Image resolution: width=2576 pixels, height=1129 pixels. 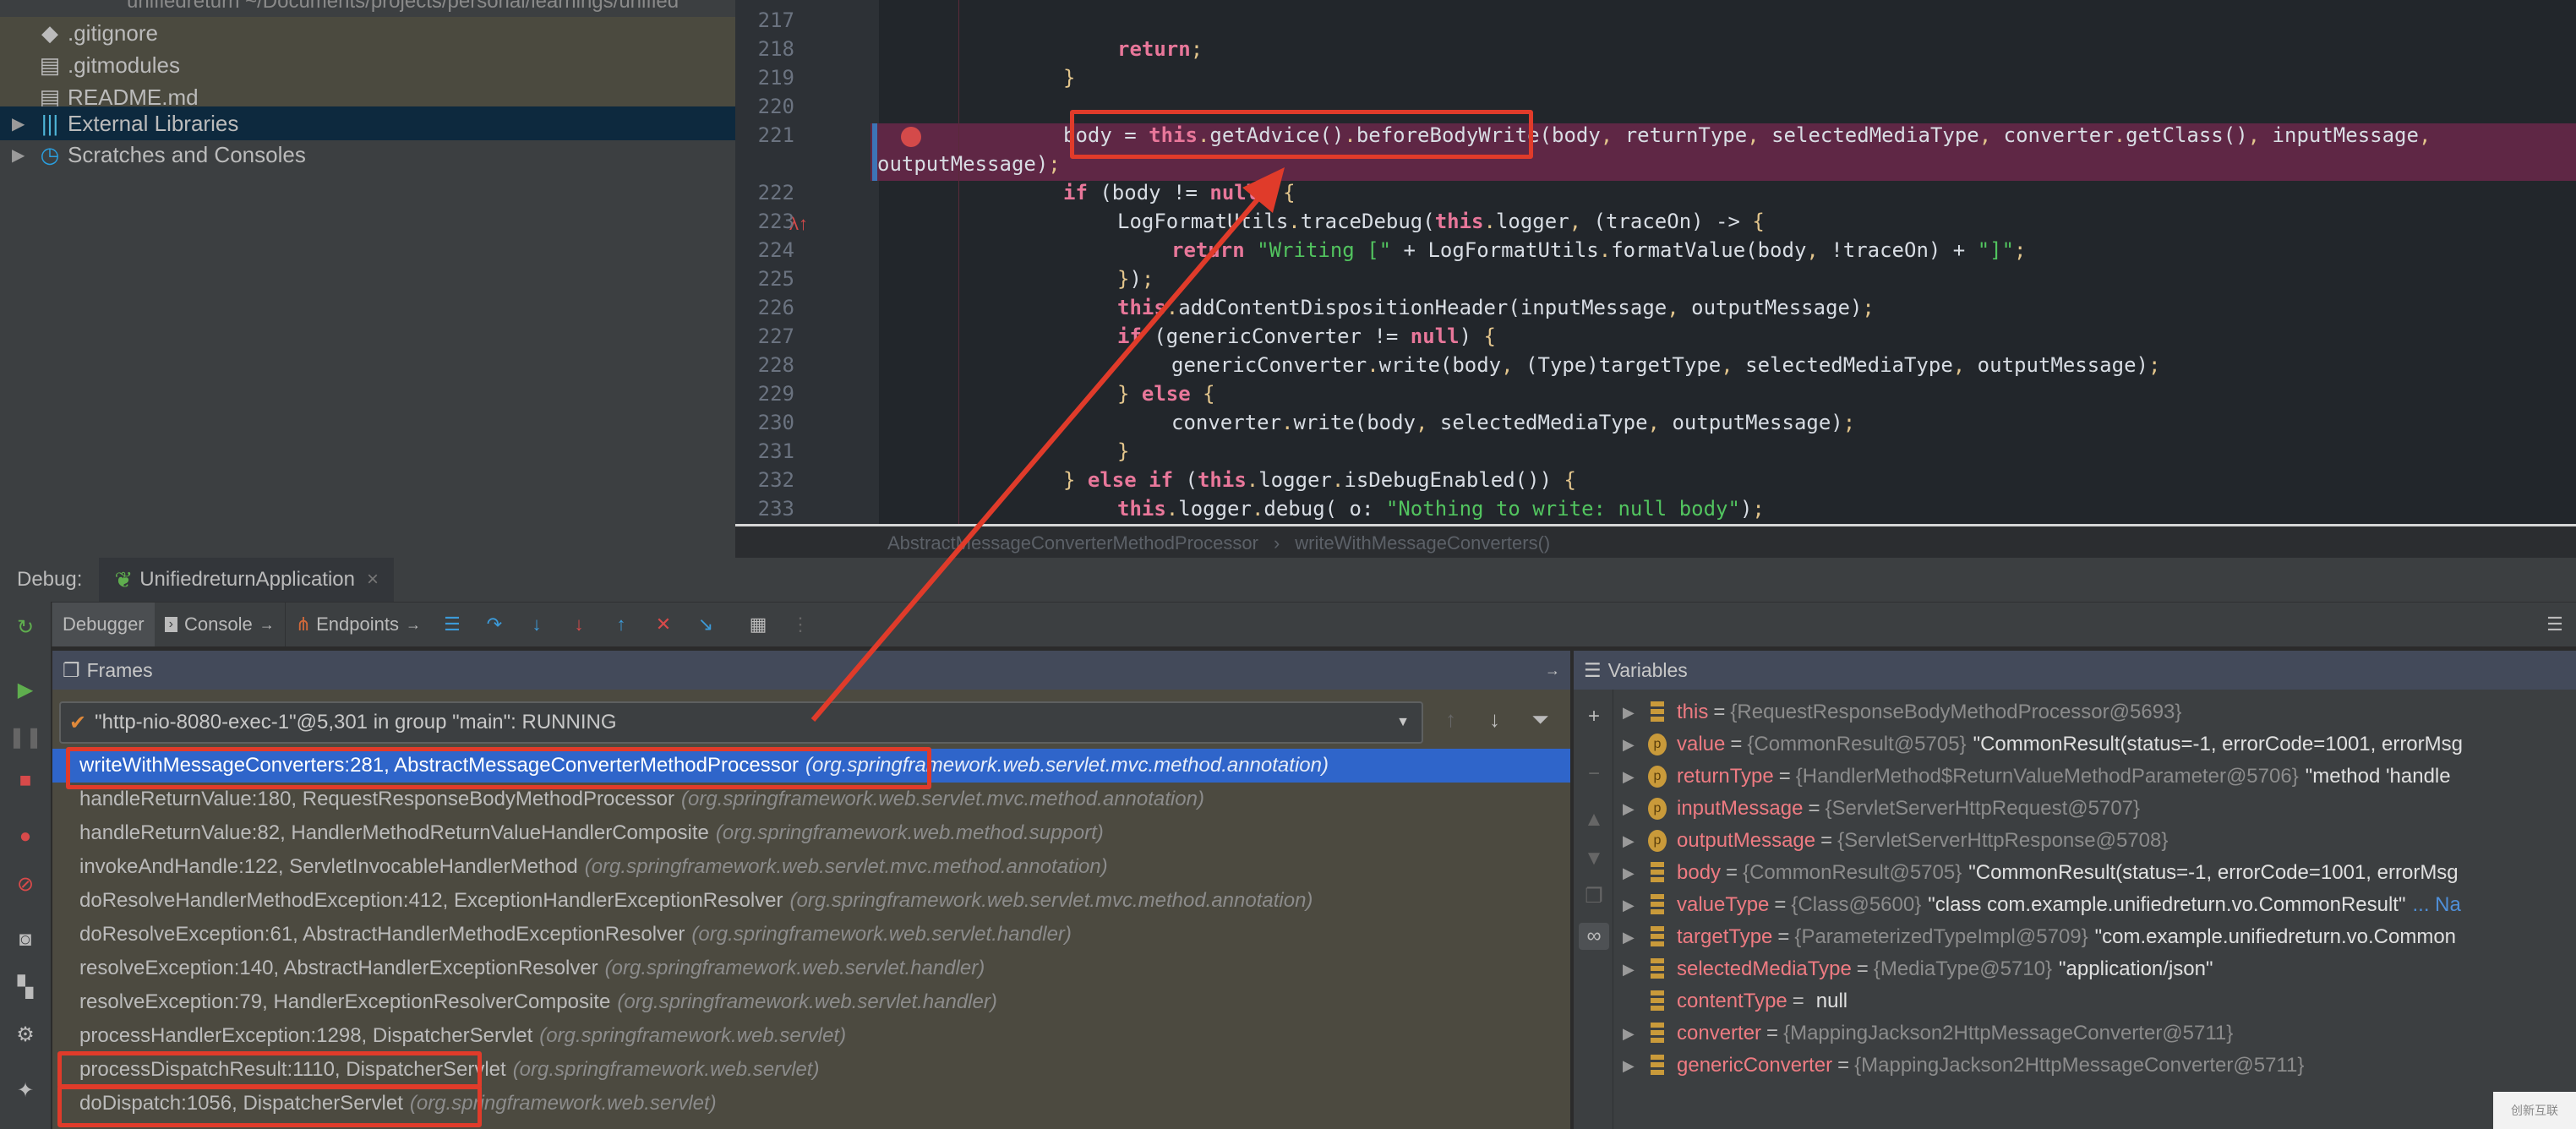 What do you see at coordinates (1040, 454) in the screenshot?
I see `arrow-line` at bounding box center [1040, 454].